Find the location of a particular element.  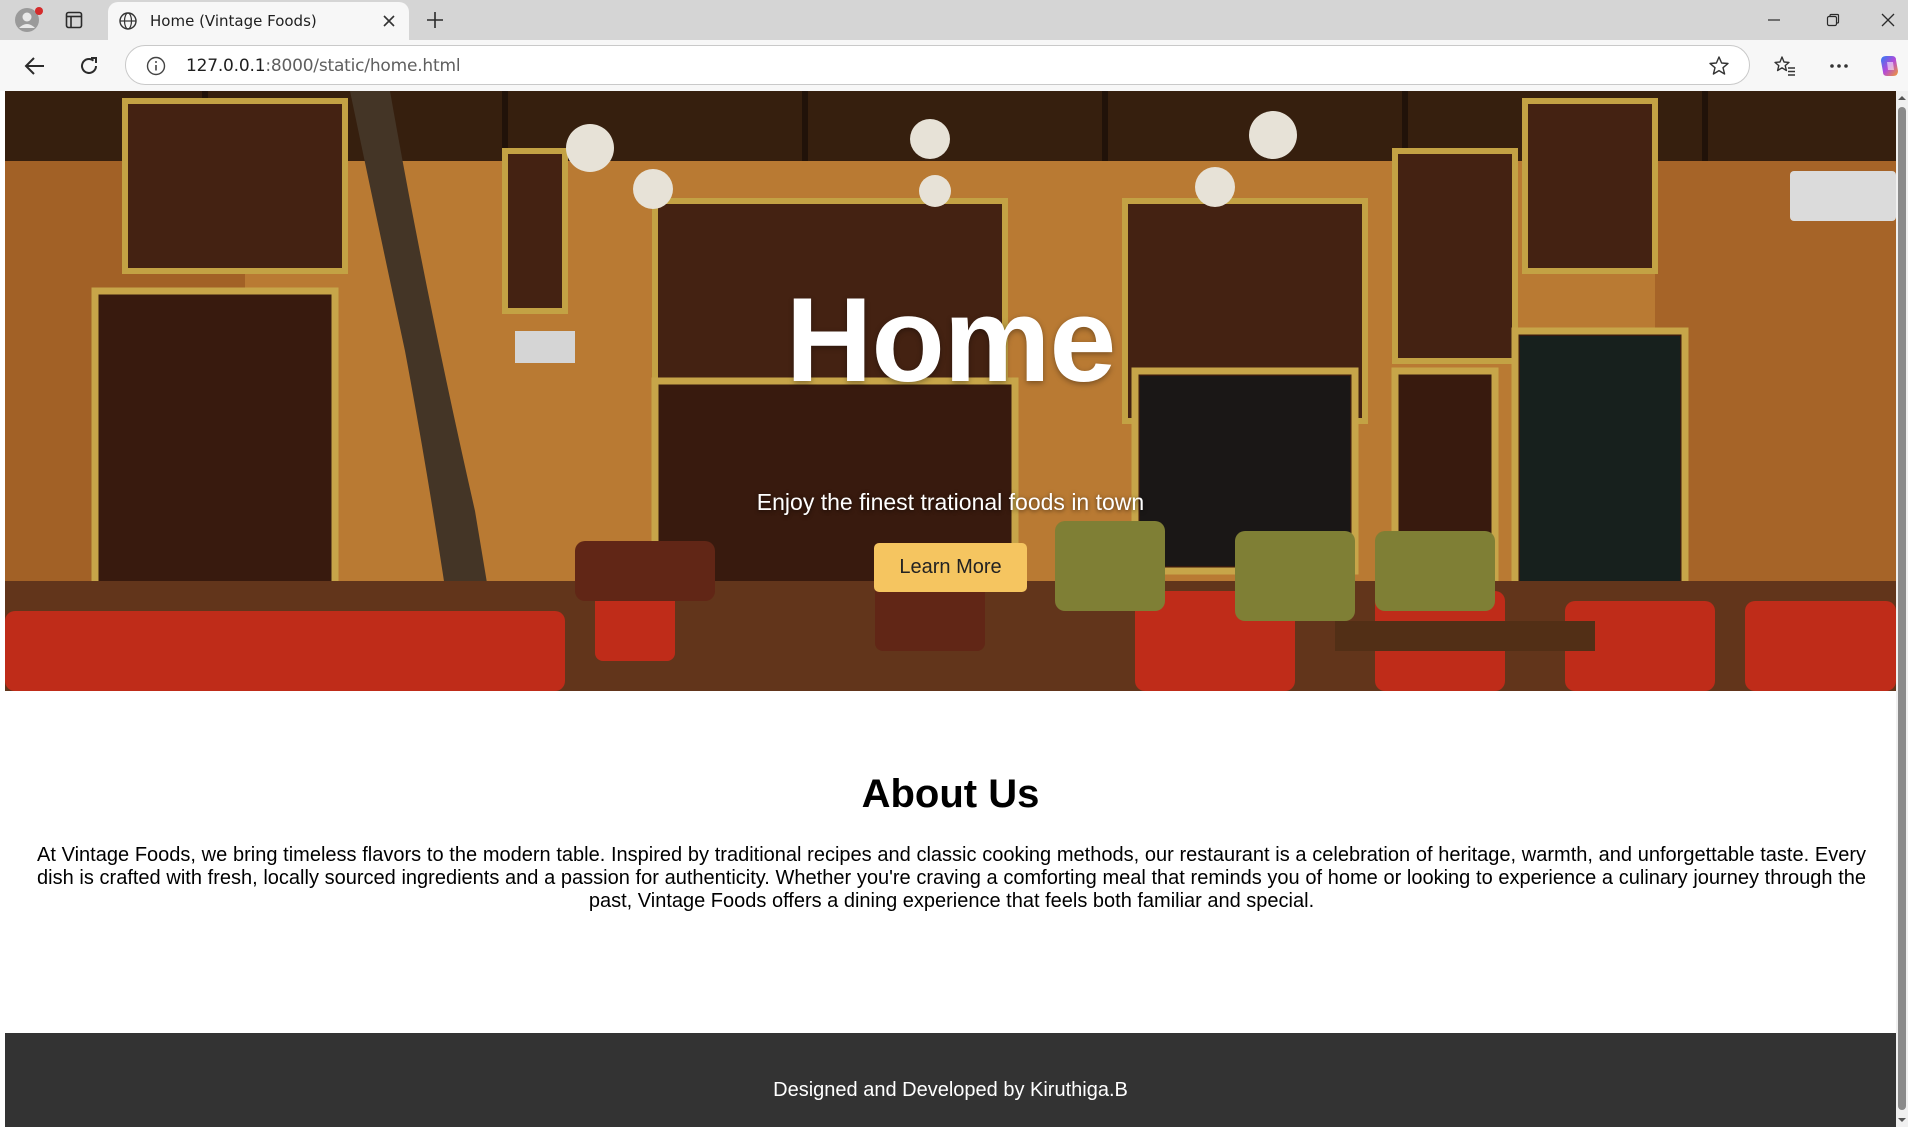

address-bar: 127.0.0.1:8000/static/home.html is located at coordinates (937, 65).